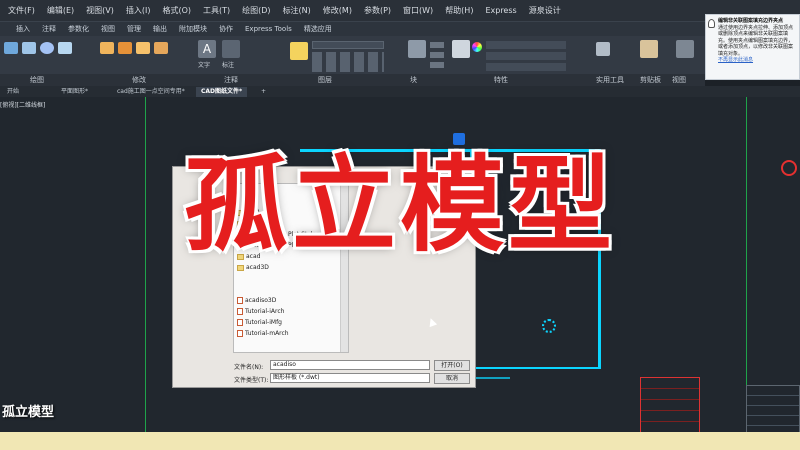  I want to click on list-item: Tutorial-mArch, so click(263, 333).